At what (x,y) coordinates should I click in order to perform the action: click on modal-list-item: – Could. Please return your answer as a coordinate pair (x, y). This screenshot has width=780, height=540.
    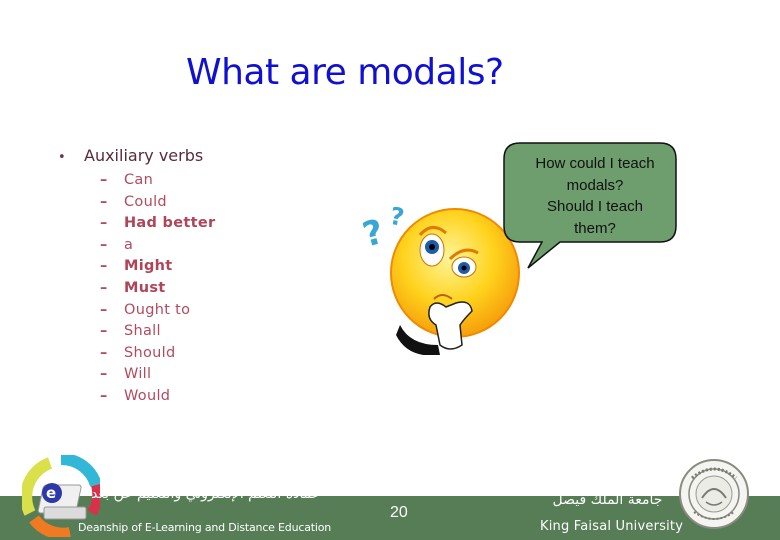
    Looking at the image, I should click on (157, 203).